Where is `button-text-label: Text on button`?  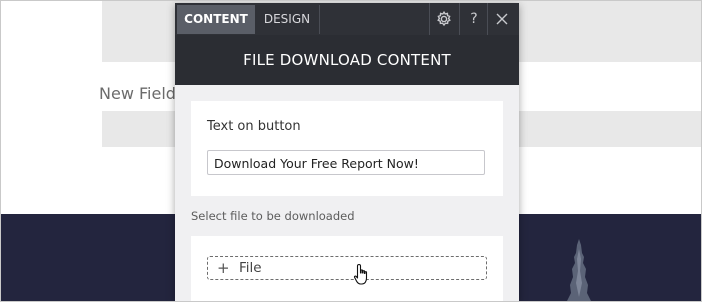 button-text-label: Text on button is located at coordinates (254, 126).